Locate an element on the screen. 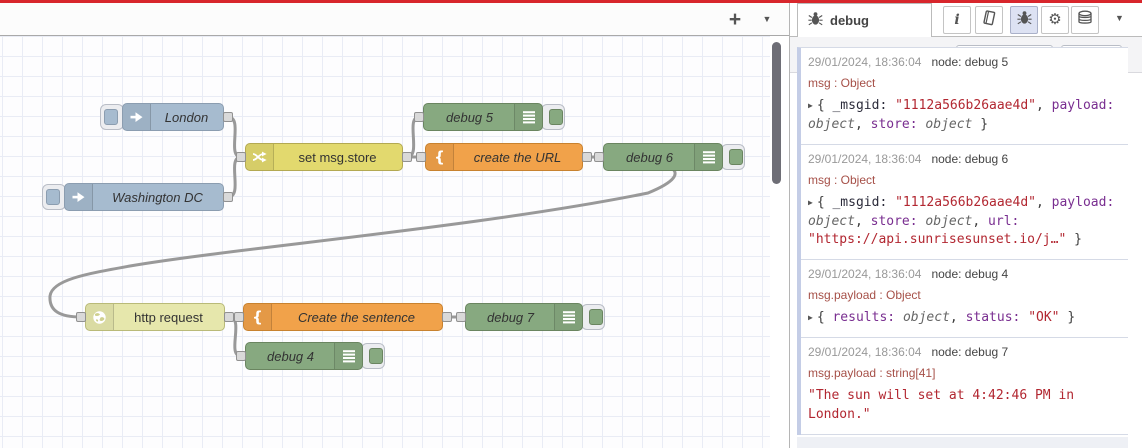 The height and width of the screenshot is (448, 1142). node-http-request: http request is located at coordinates (155, 317).